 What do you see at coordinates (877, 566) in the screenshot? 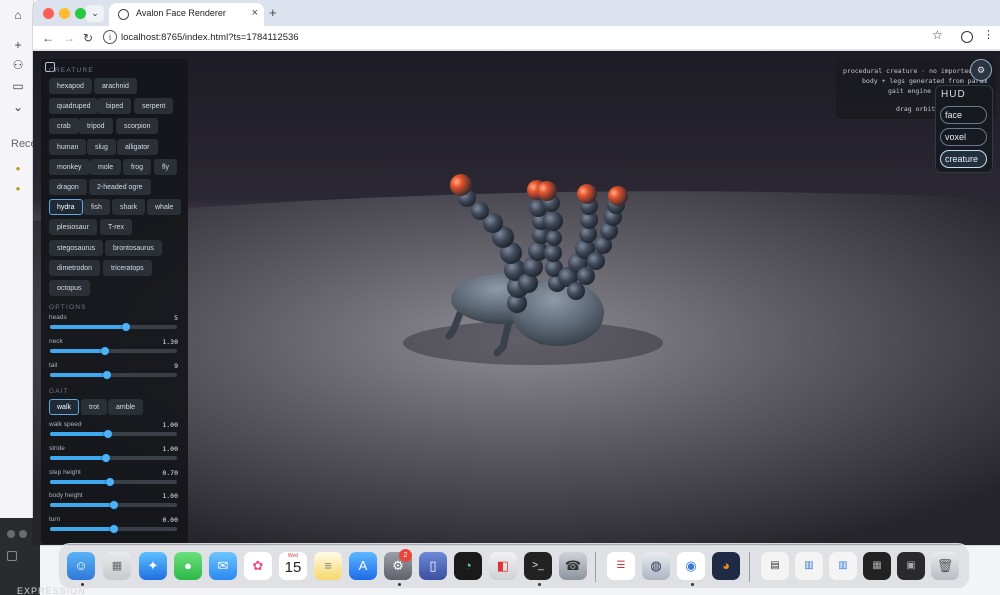
I see `screenshot-thumbnail: ▦` at bounding box center [877, 566].